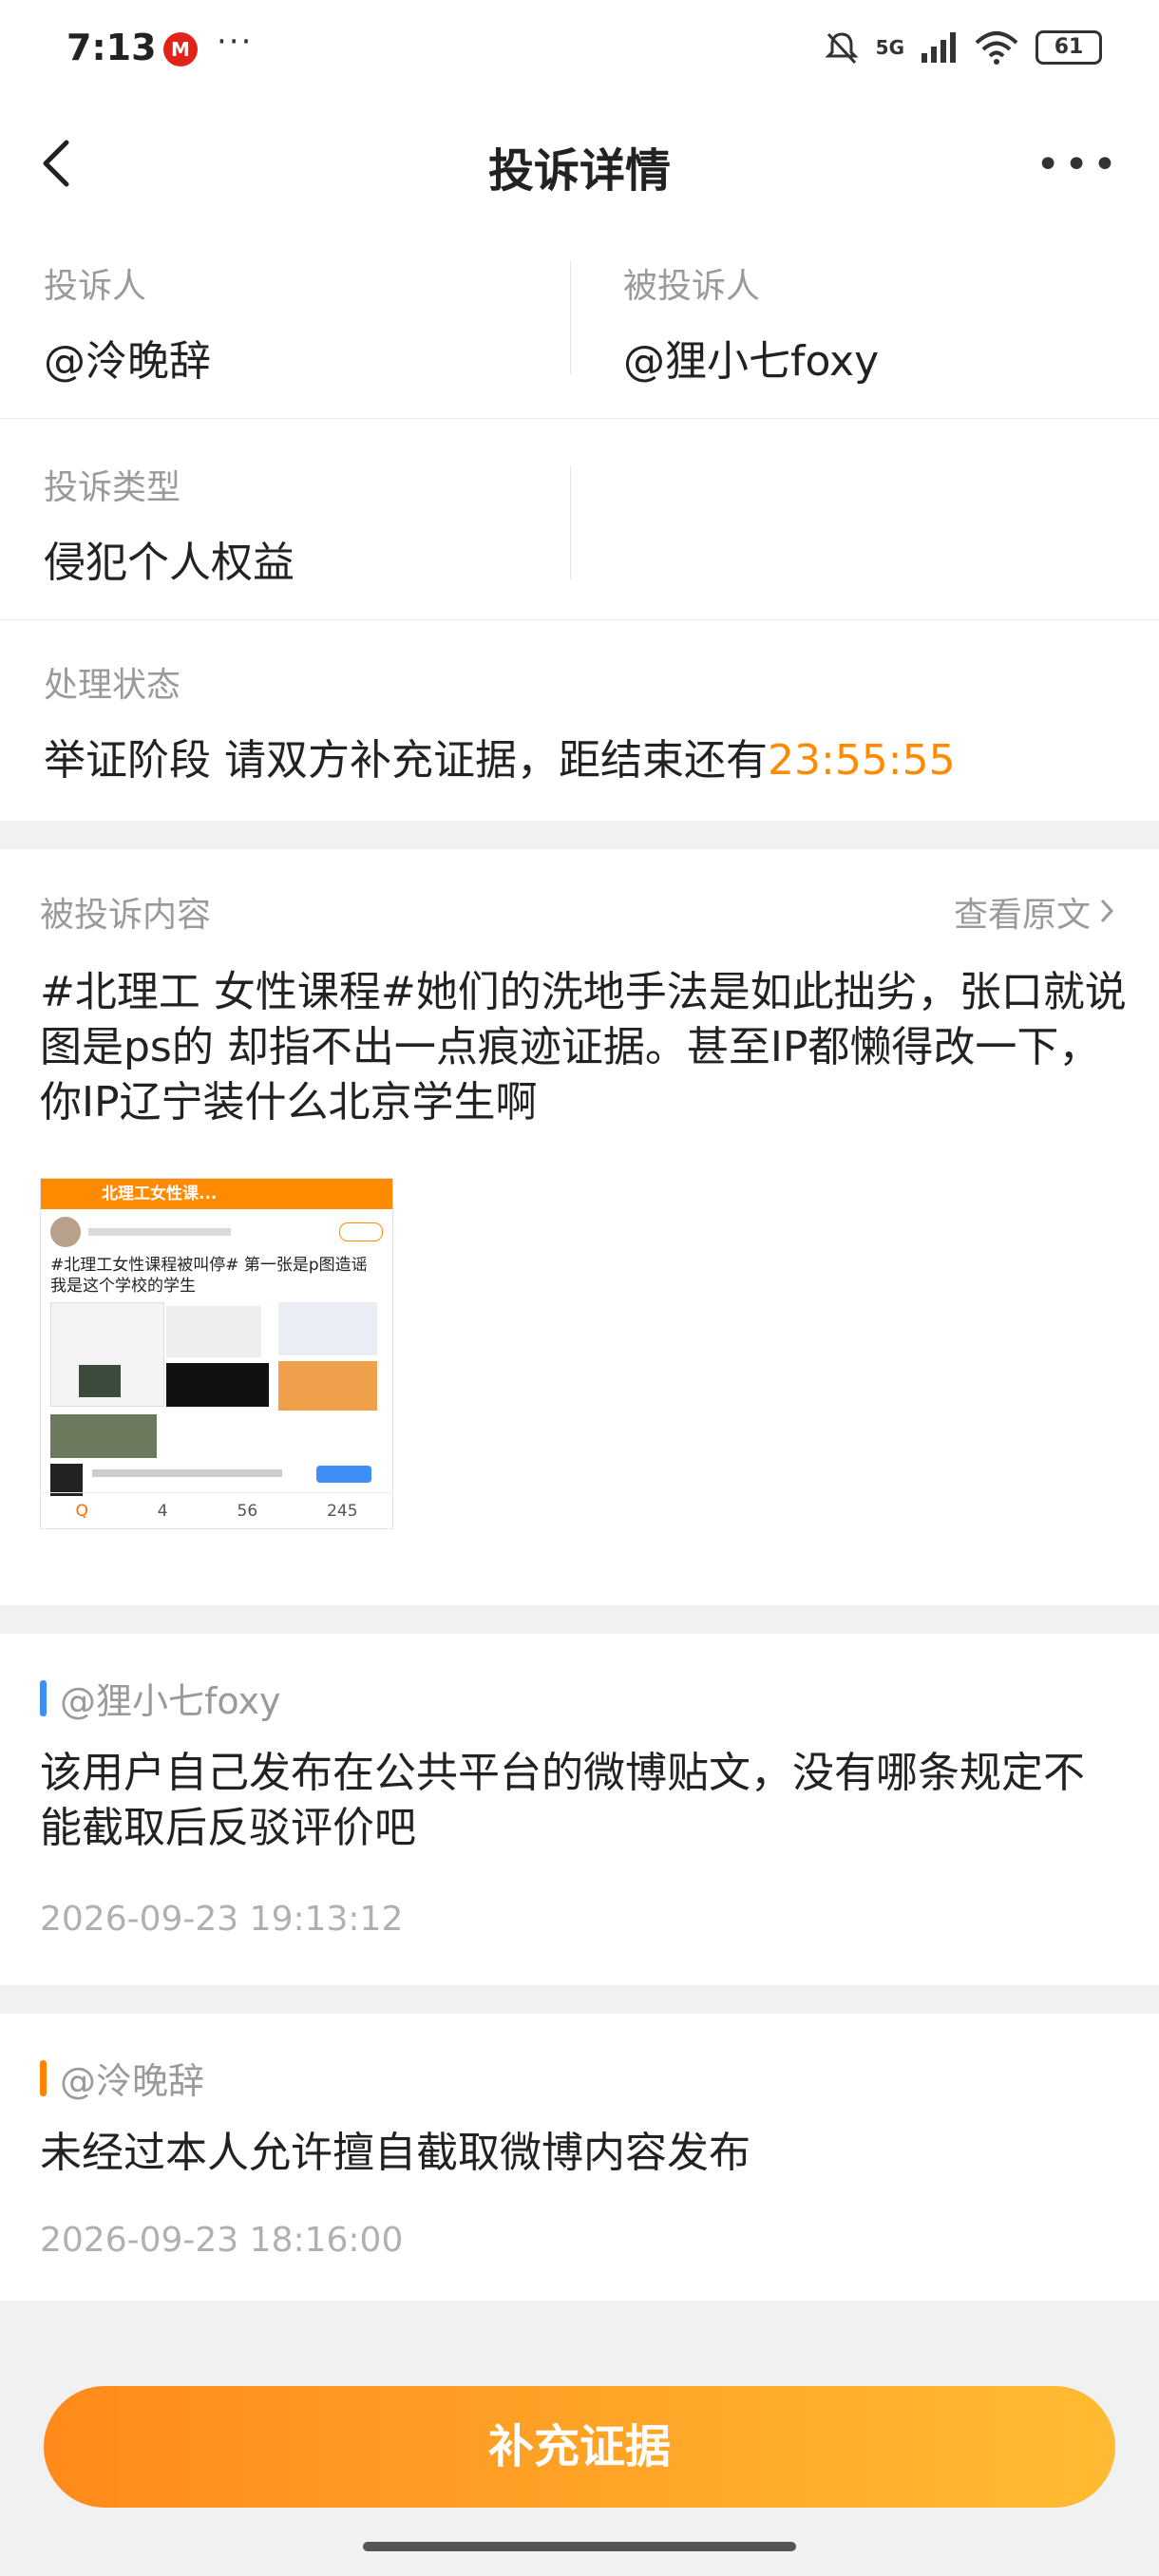  Describe the element at coordinates (327, 1386) in the screenshot. I see `thumb-orange-image` at that location.